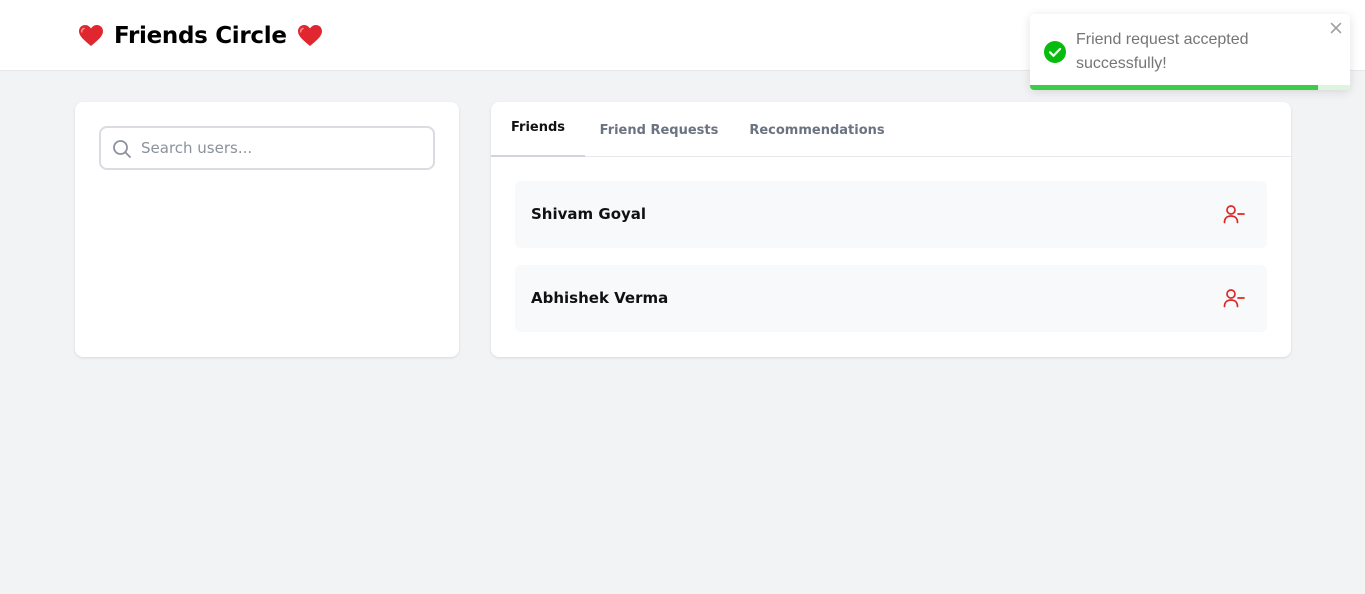 The height and width of the screenshot is (594, 1365). What do you see at coordinates (1336, 28) in the screenshot?
I see `close-icon` at bounding box center [1336, 28].